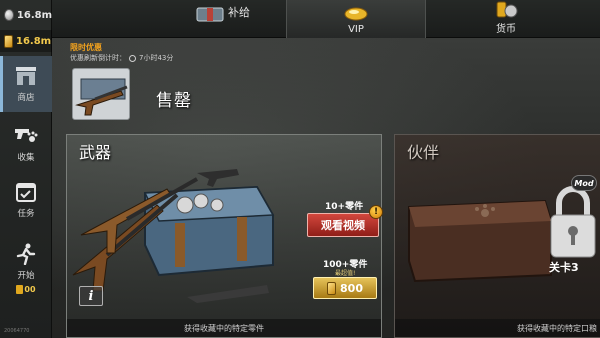 Image resolution: width=600 pixels, height=338 pixels. I want to click on sidebar-item-shop: 商店, so click(26, 84).